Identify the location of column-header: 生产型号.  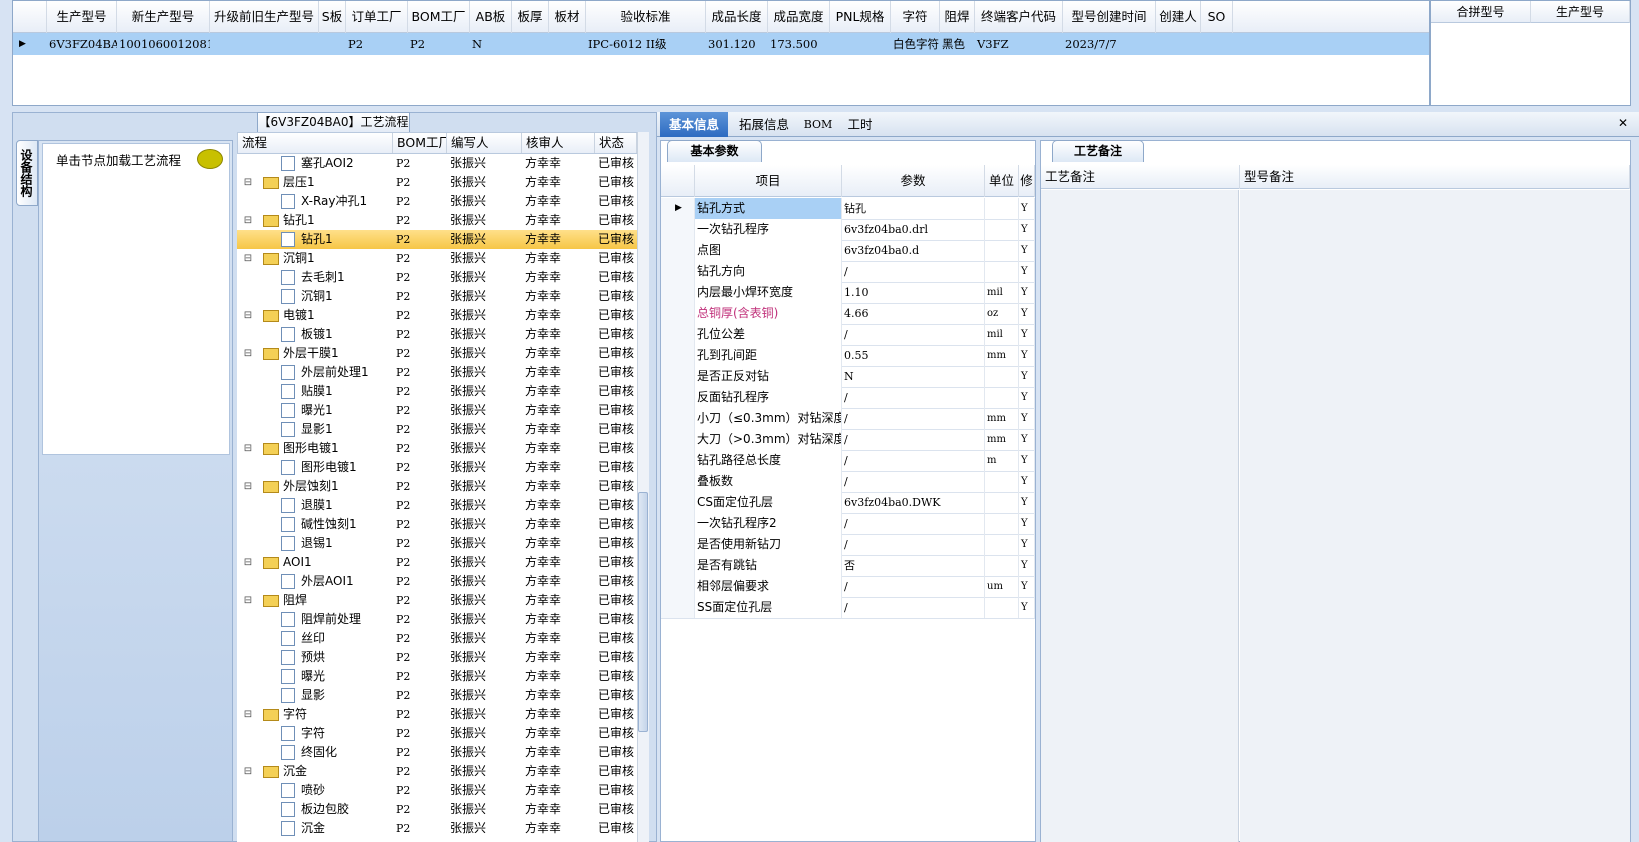
(1580, 12).